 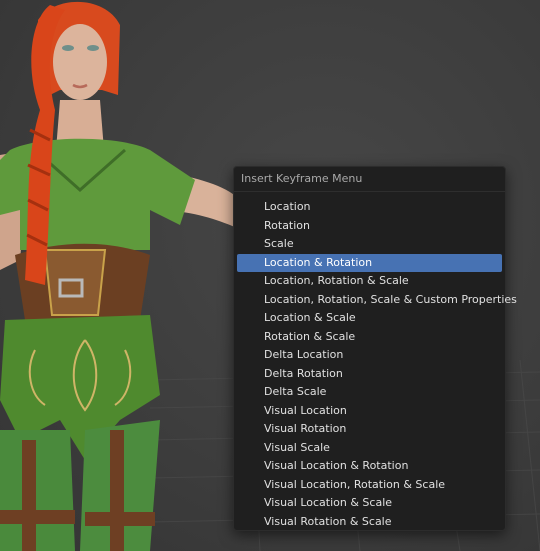 I want to click on menu-item: Location & Rotation, so click(x=369, y=262).